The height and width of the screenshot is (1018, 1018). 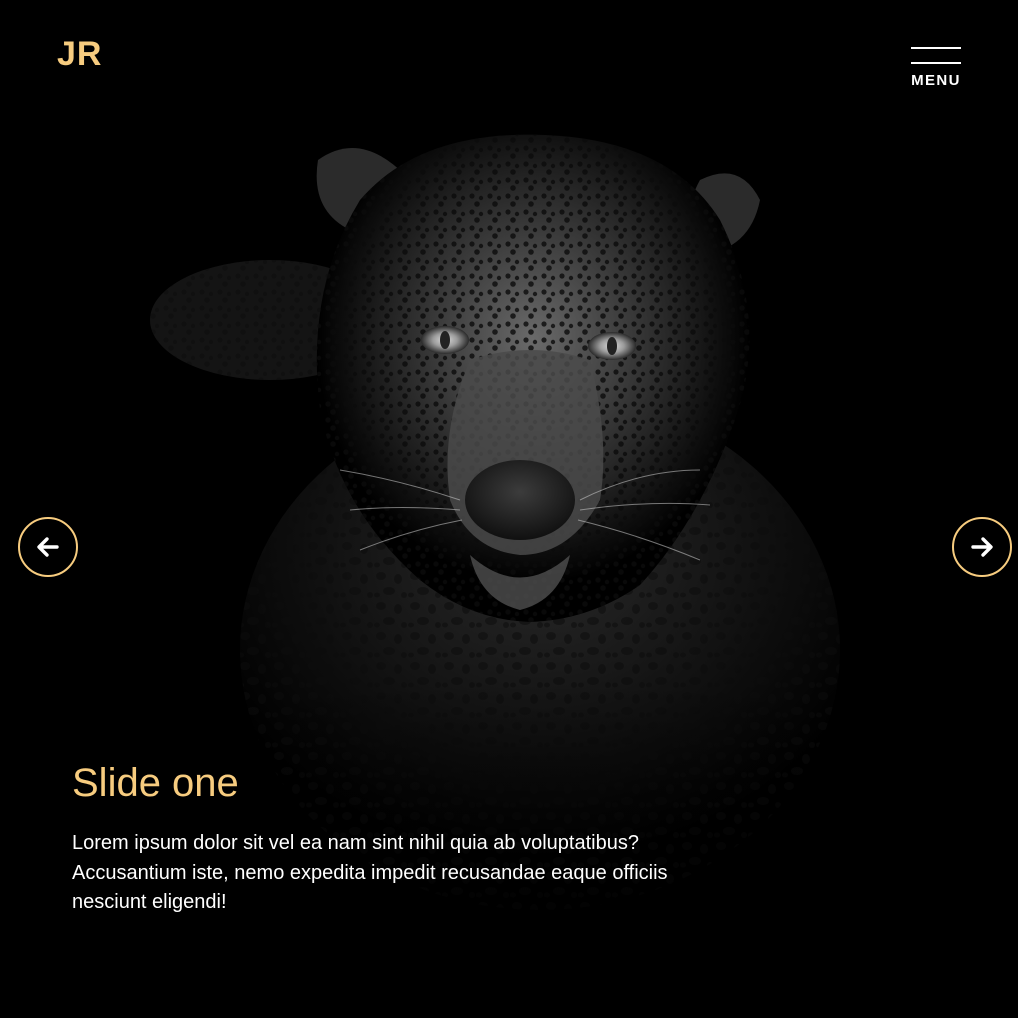 What do you see at coordinates (936, 48) in the screenshot?
I see `hamburger-icon` at bounding box center [936, 48].